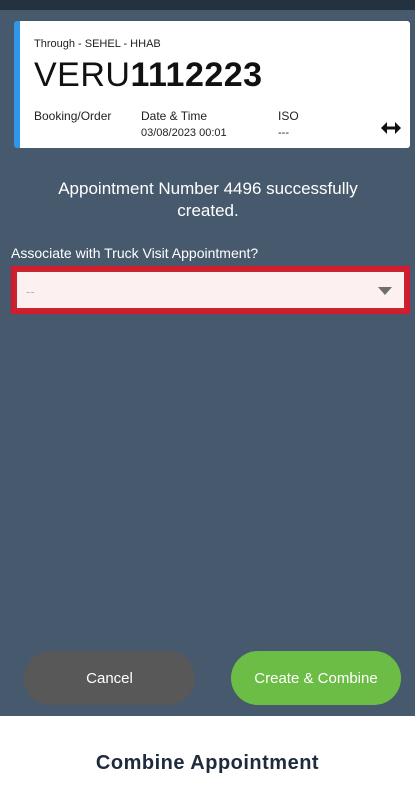 The height and width of the screenshot is (796, 415). What do you see at coordinates (135, 253) in the screenshot?
I see `associate-question: Associate with Truck Visit Appointment?` at bounding box center [135, 253].